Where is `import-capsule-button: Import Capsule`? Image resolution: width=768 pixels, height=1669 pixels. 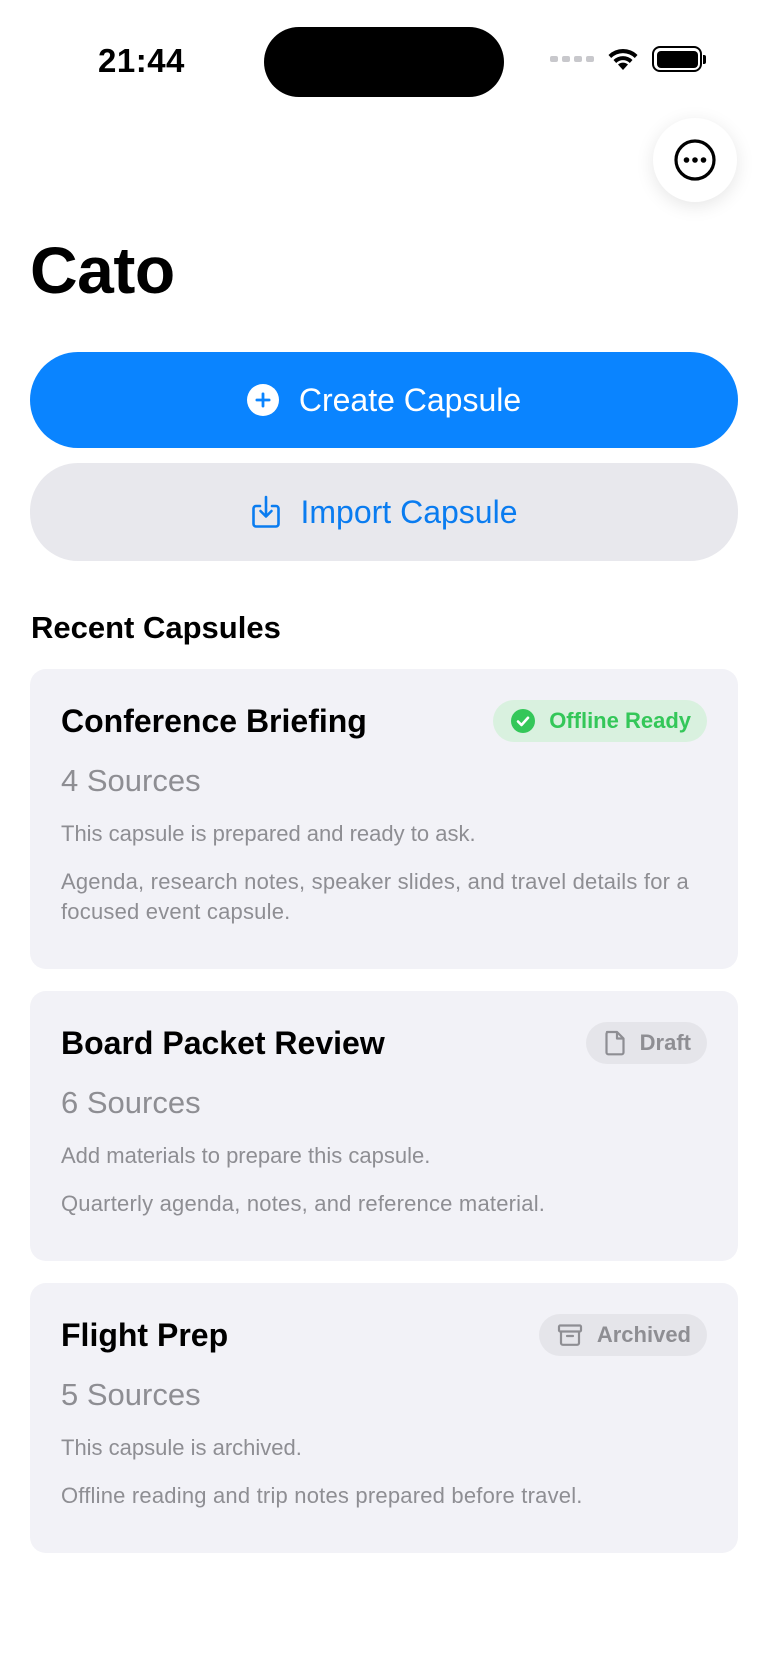
import-capsule-button: Import Capsule is located at coordinates (384, 512).